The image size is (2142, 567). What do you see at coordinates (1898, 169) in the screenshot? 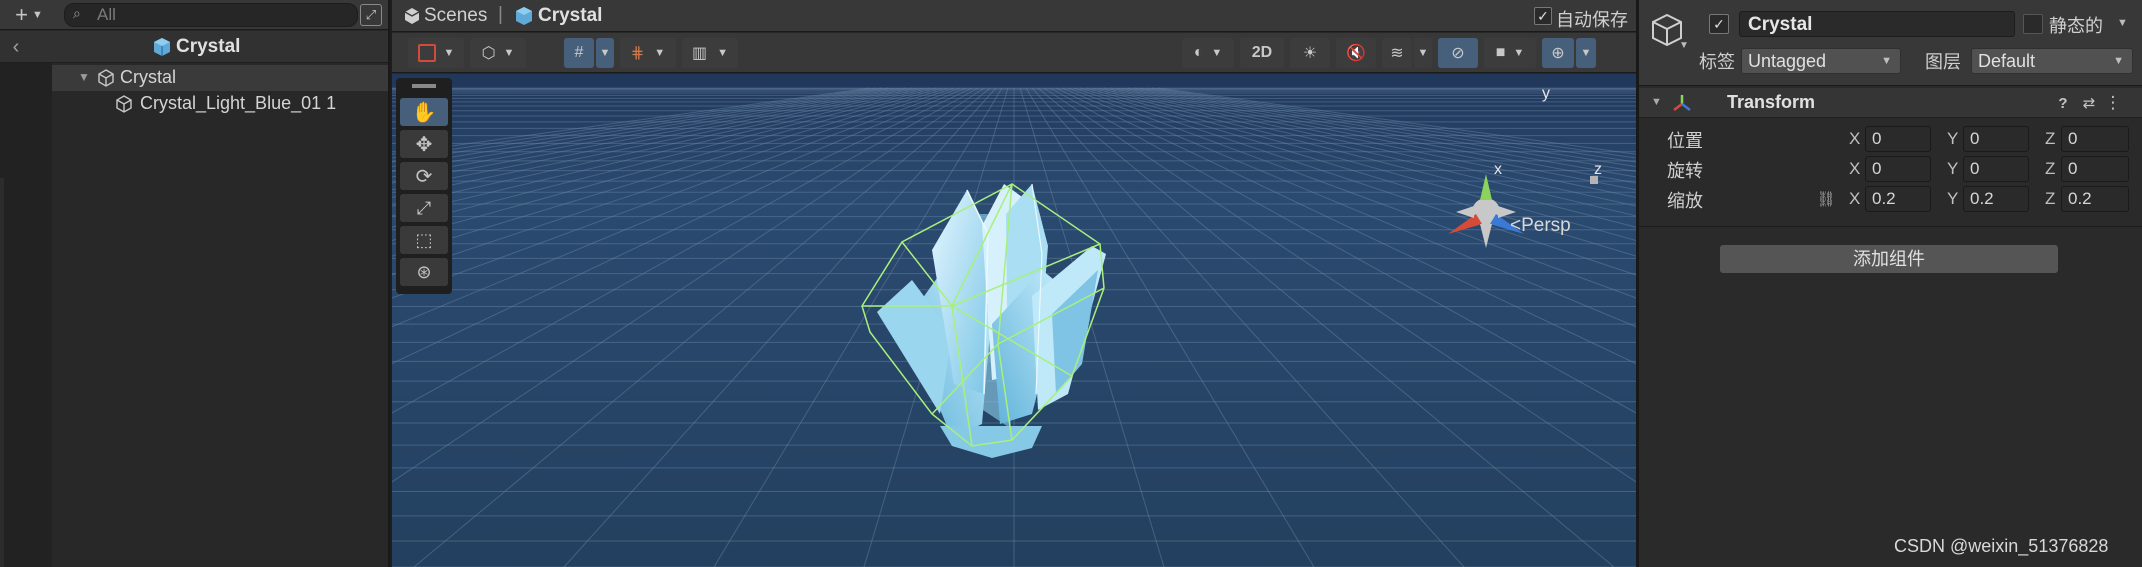
I see `rotation-x-field: 0` at bounding box center [1898, 169].